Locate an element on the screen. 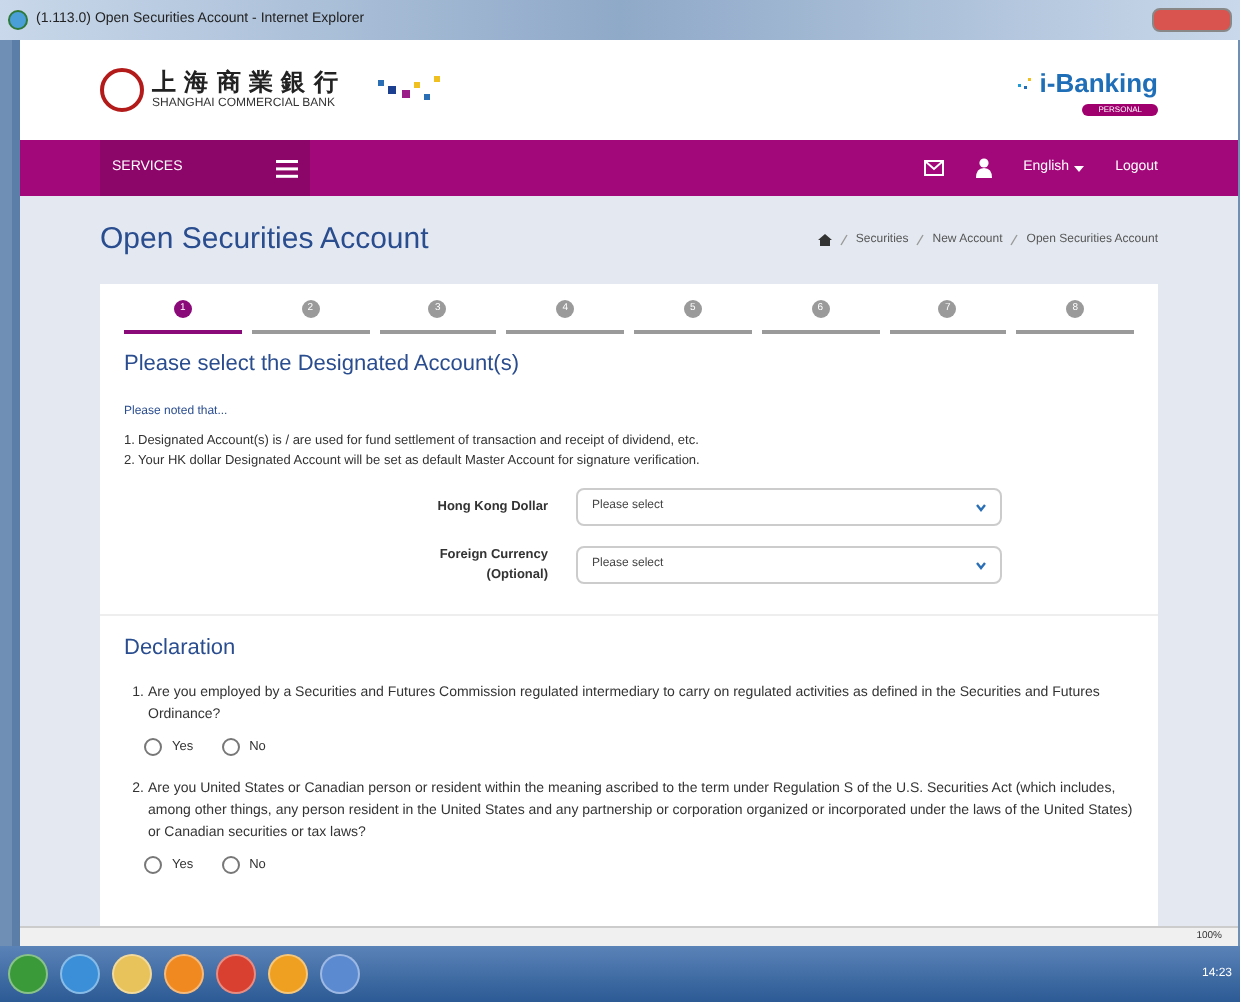  dots-icon is located at coordinates (409, 90).